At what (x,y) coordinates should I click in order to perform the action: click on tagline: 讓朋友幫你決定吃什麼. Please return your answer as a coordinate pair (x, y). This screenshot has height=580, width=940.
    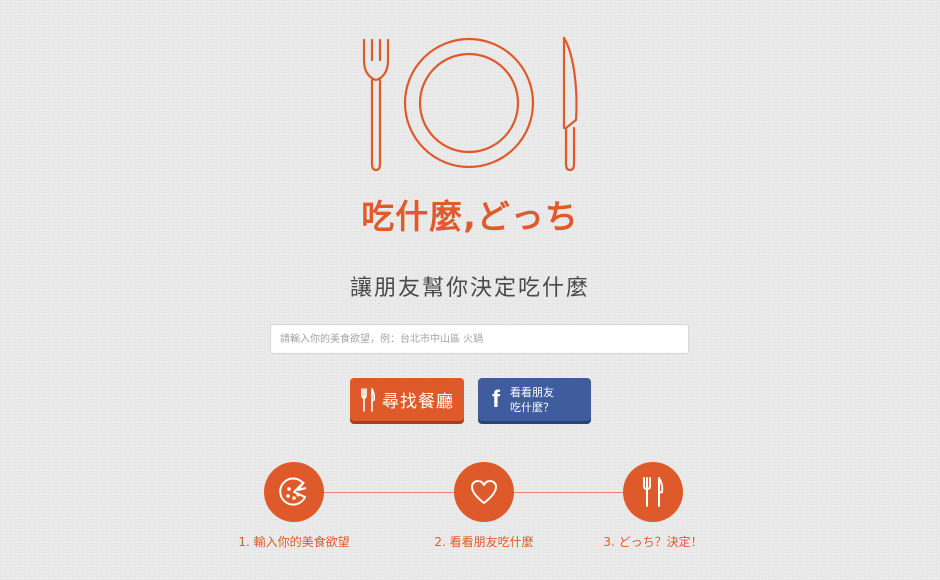
    Looking at the image, I should click on (469, 288).